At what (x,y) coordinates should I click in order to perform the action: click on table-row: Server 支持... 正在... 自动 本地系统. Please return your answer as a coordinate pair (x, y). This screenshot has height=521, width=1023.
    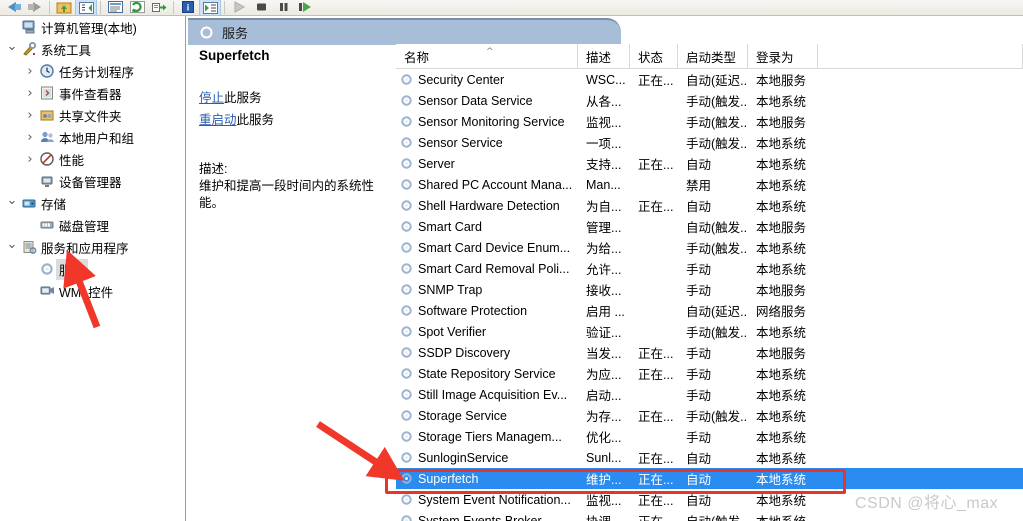
    Looking at the image, I should click on (709, 163).